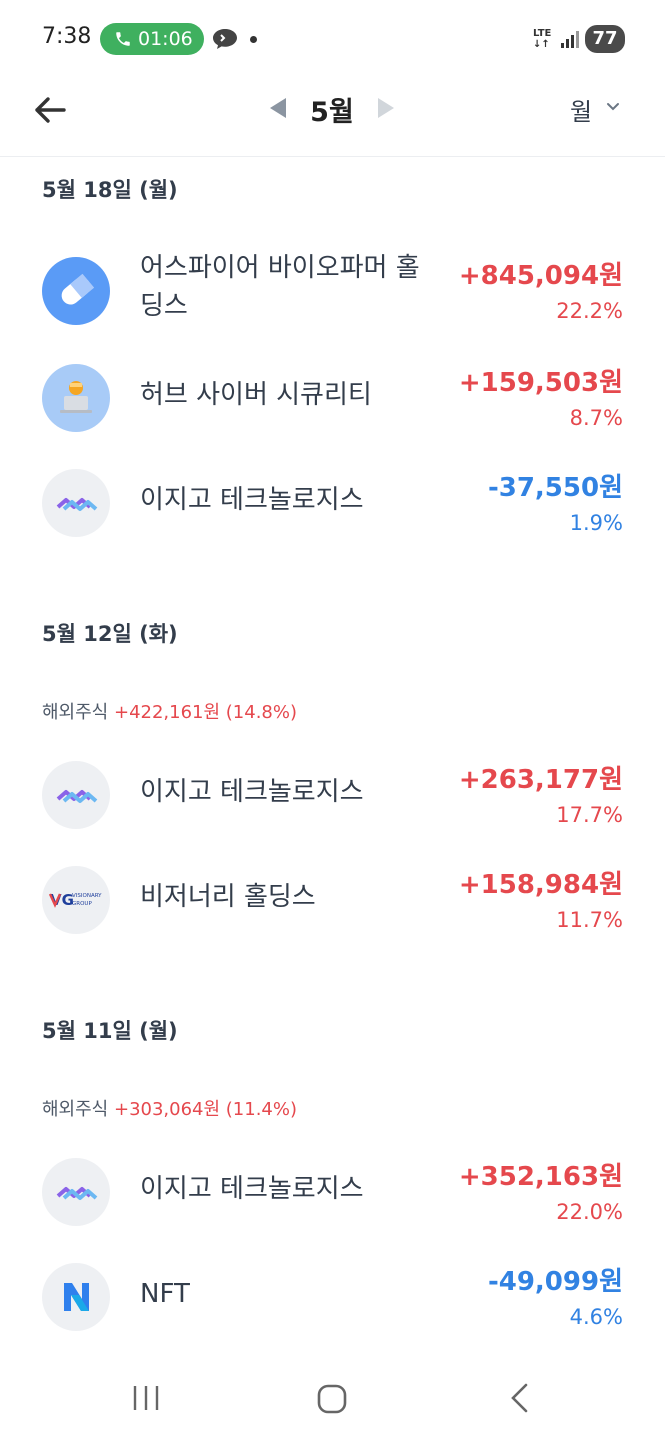 The height and width of the screenshot is (1440, 665). Describe the element at coordinates (82, 904) in the screenshot. I see `logo-subtext-2: GROUP` at that location.